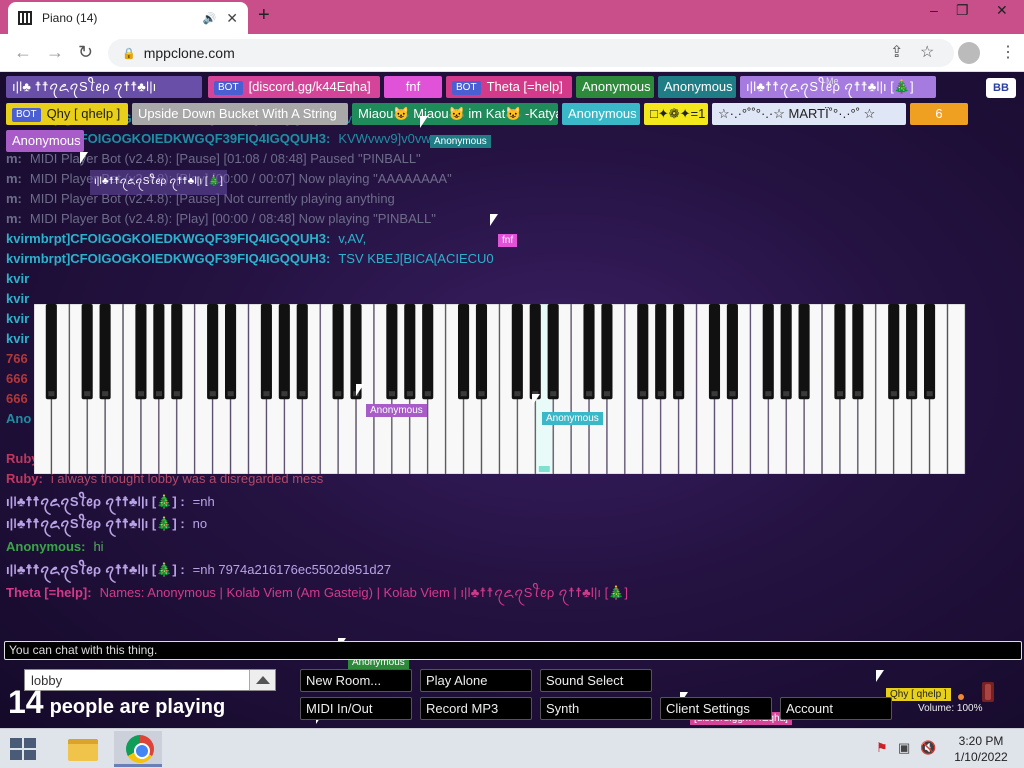 The width and height of the screenshot is (1024, 768). I want to click on minimize-icon: –, so click(934, 10).